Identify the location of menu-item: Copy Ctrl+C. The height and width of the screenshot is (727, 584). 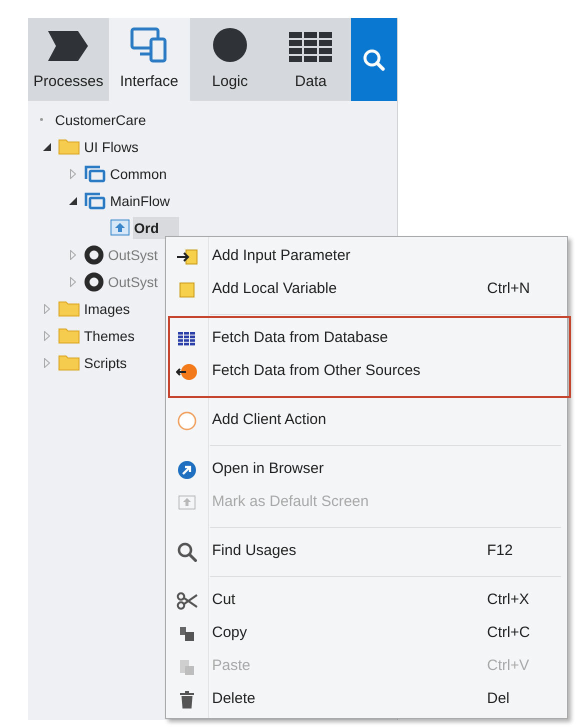
(366, 633).